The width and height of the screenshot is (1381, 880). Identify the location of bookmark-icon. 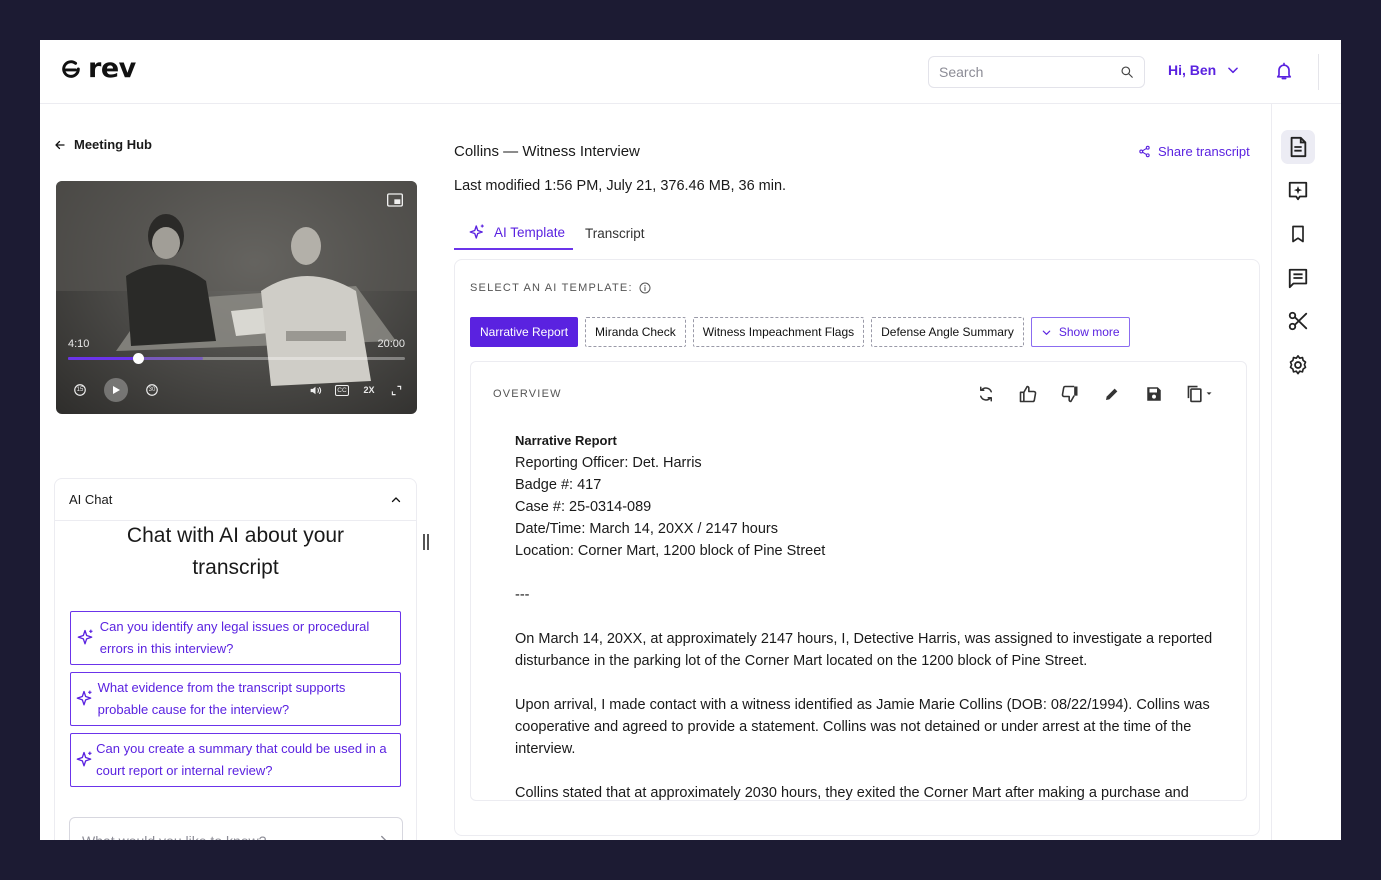
(1298, 234).